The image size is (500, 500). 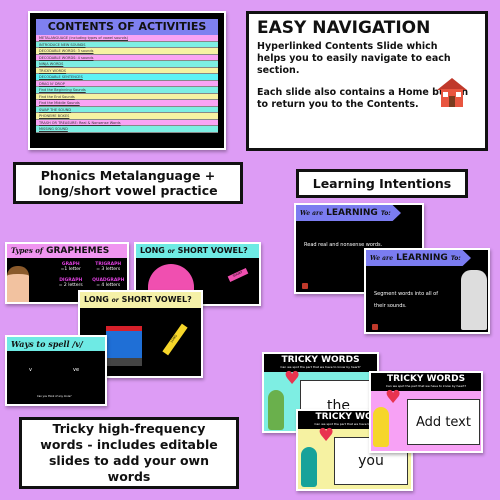 I want to click on learning1-to: To:, so click(x=385, y=213).